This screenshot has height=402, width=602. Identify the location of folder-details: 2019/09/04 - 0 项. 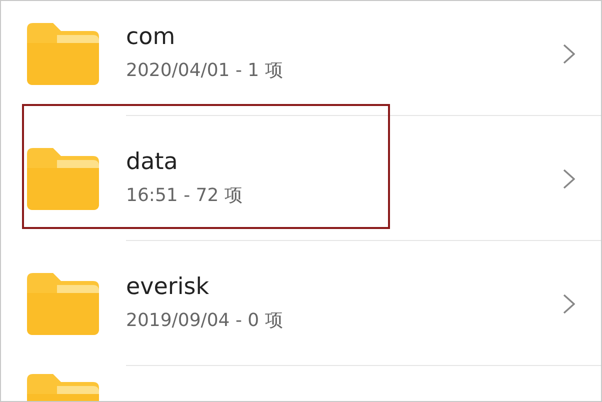
(205, 320).